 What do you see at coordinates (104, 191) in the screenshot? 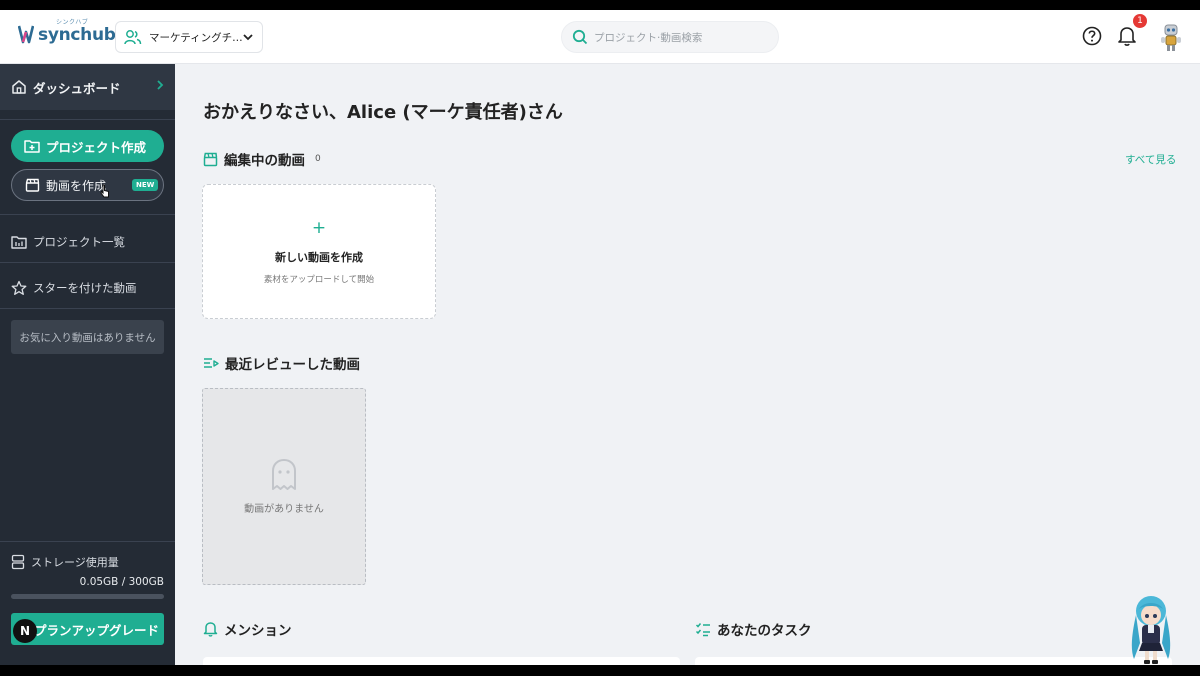
I see `mouse-pointer-icon` at bounding box center [104, 191].